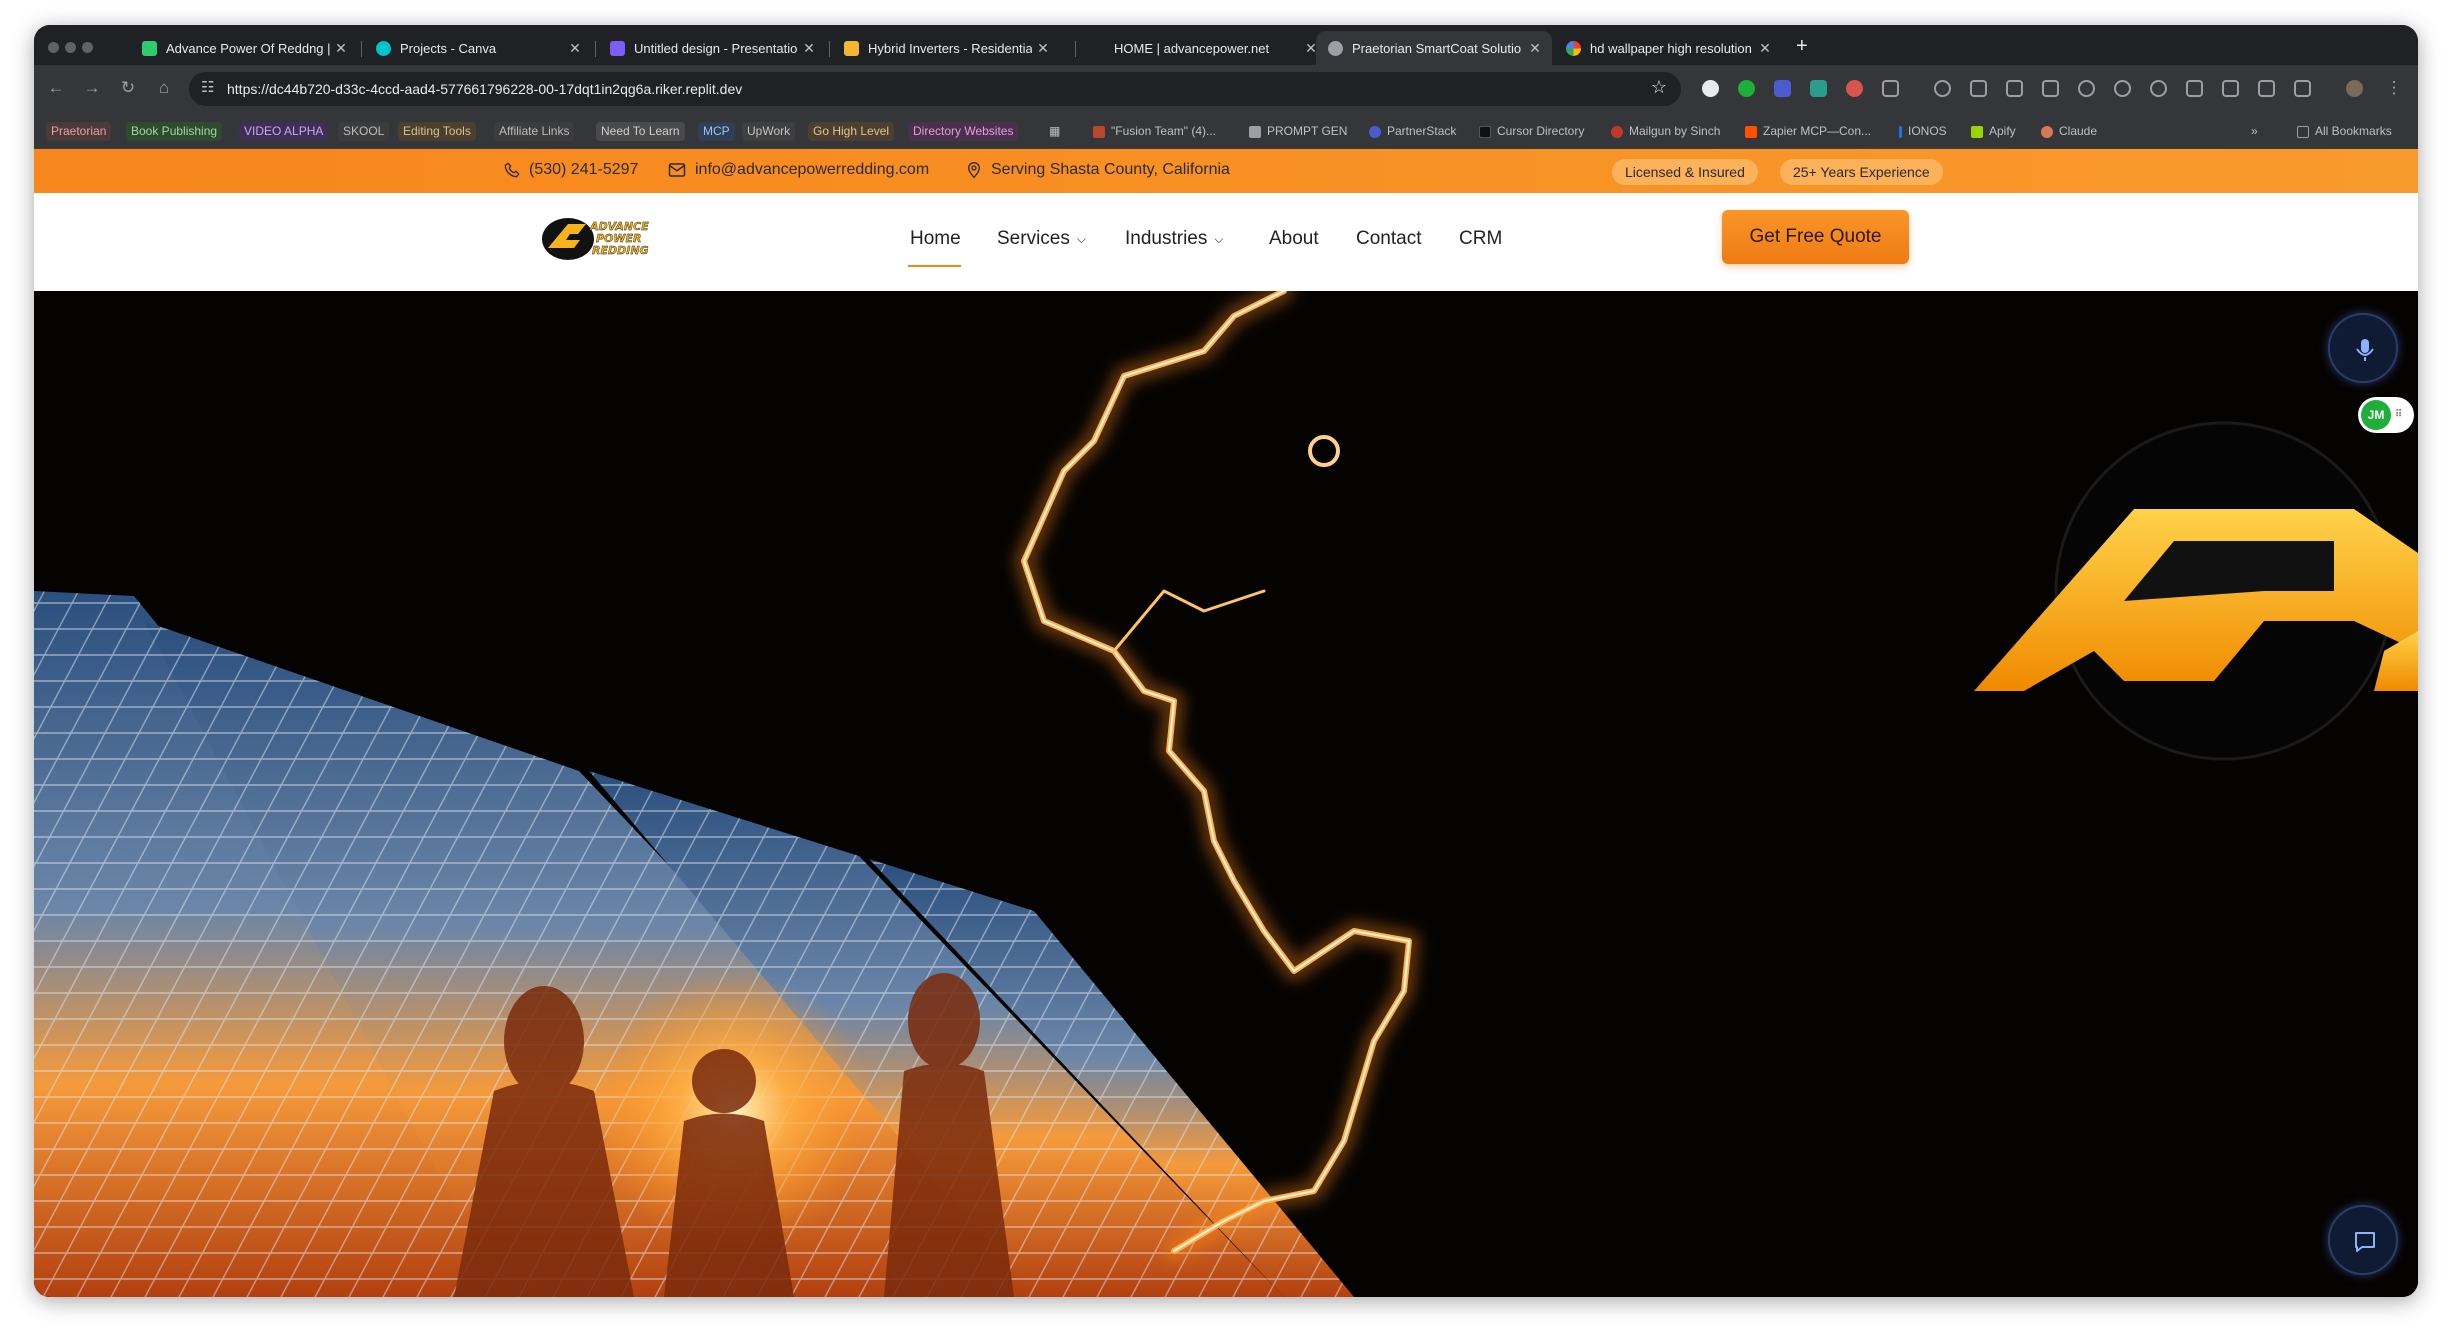 Image resolution: width=2451 pixels, height=1338 pixels. What do you see at coordinates (1054, 131) in the screenshot?
I see `apps-grid-icon: ▦` at bounding box center [1054, 131].